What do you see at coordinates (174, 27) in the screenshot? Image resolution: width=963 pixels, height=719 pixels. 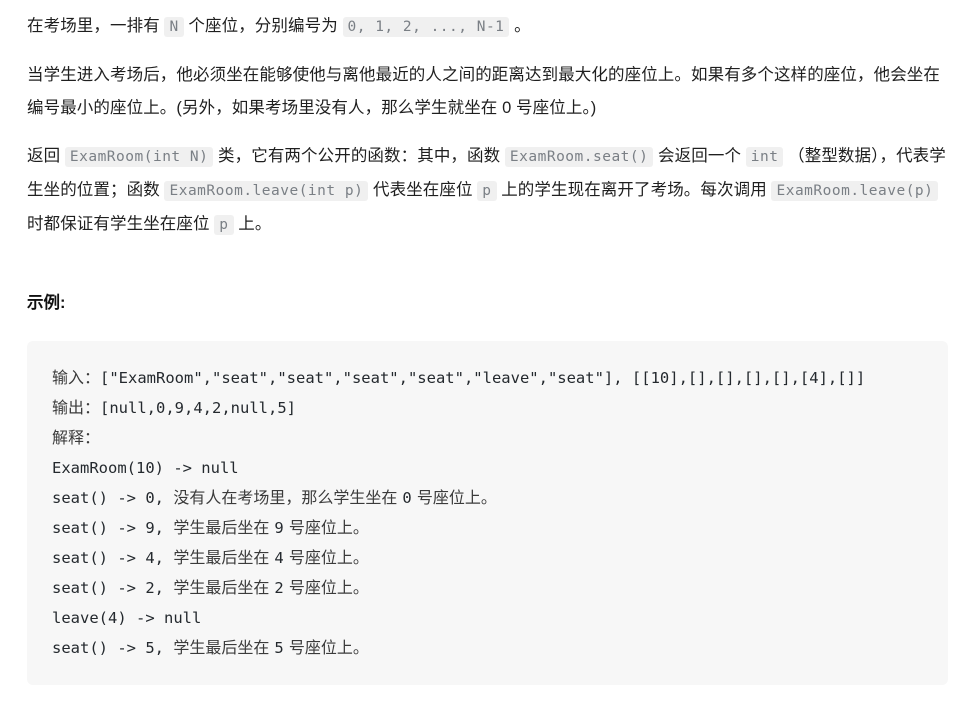 I see `inline-code: N` at bounding box center [174, 27].